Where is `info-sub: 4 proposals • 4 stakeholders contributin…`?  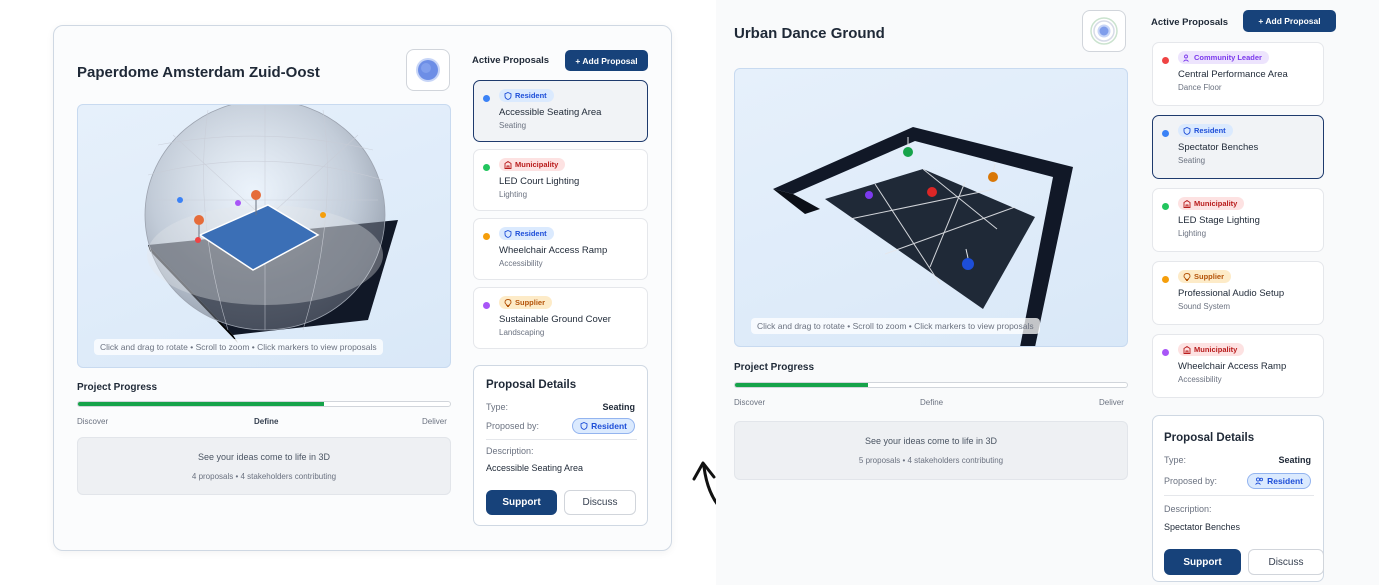 info-sub: 4 proposals • 4 stakeholders contributin… is located at coordinates (264, 476).